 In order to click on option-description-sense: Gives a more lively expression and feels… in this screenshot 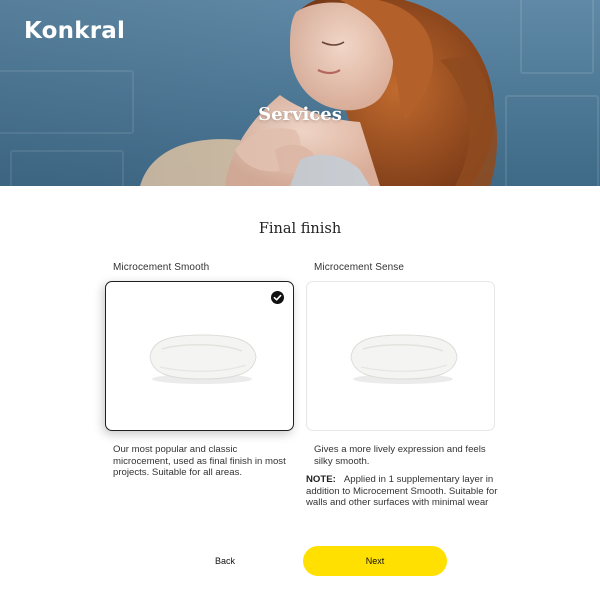, I will do `click(400, 455)`.